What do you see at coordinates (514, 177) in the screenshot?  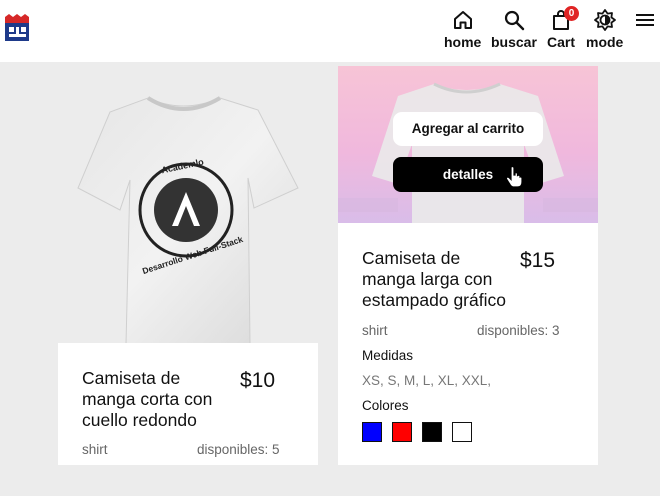 I see `hand-pointer-cursor-icon` at bounding box center [514, 177].